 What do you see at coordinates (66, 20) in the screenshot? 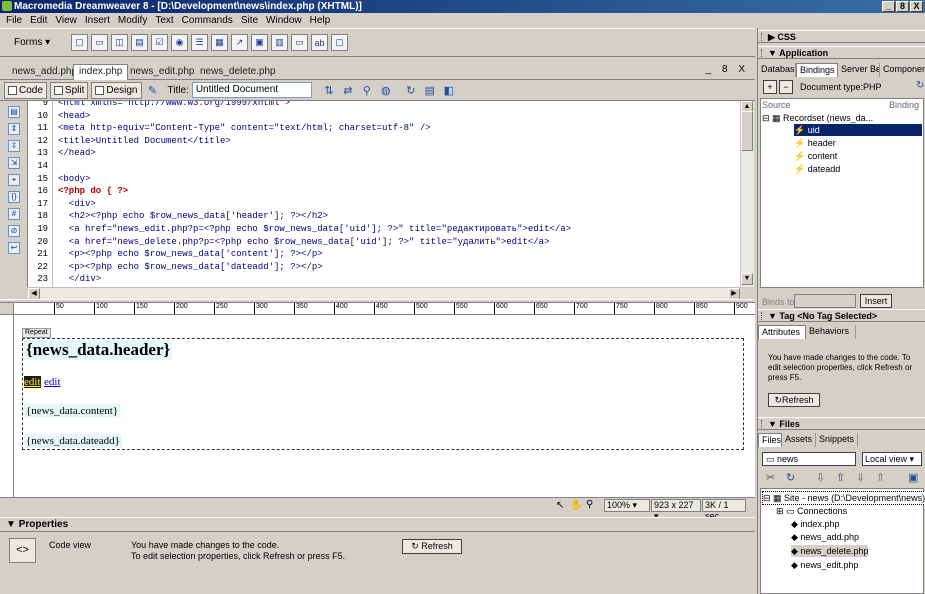
I see `menu-view: View` at bounding box center [66, 20].